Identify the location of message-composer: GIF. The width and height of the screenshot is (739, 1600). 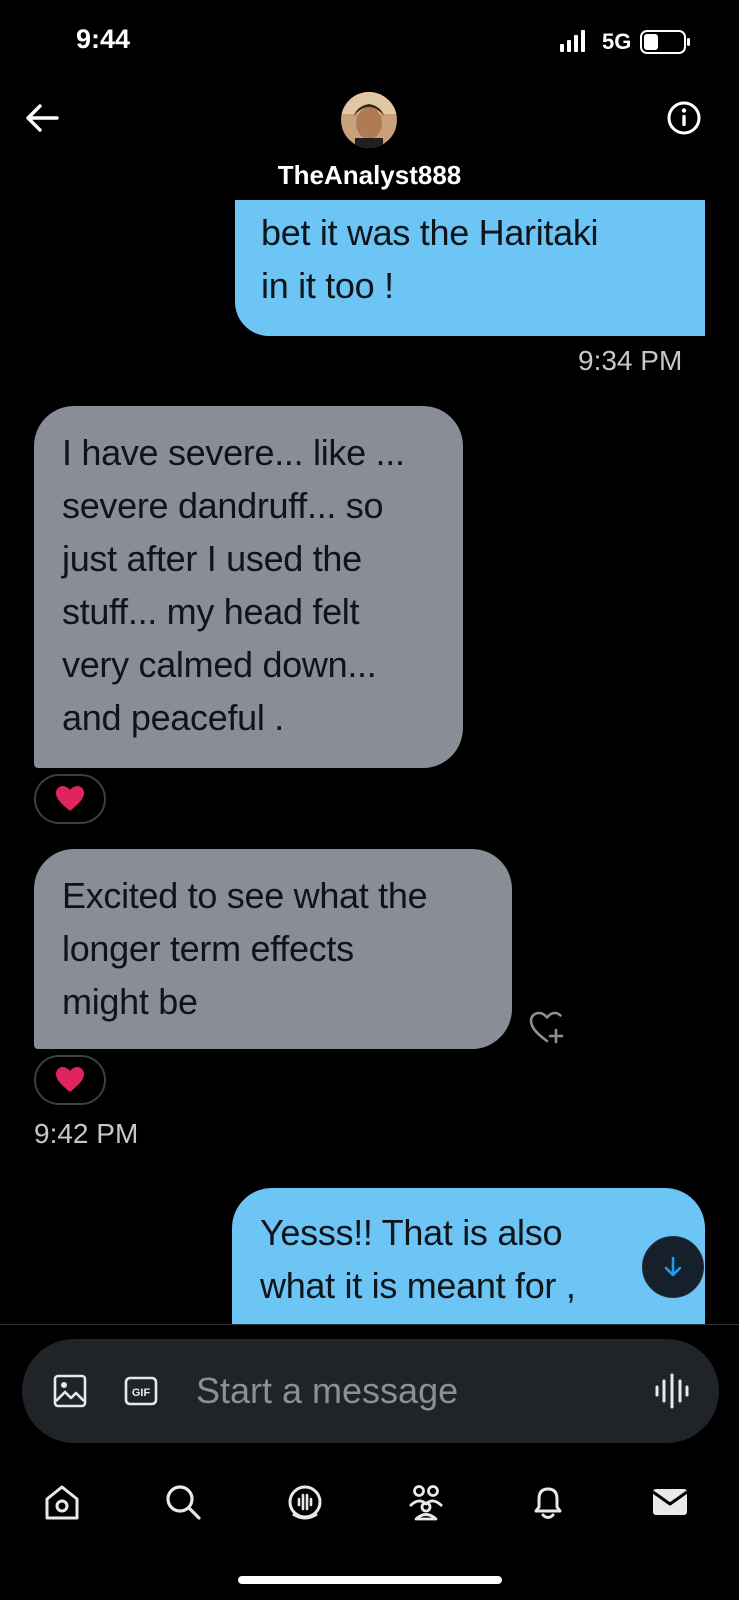
(370, 1391).